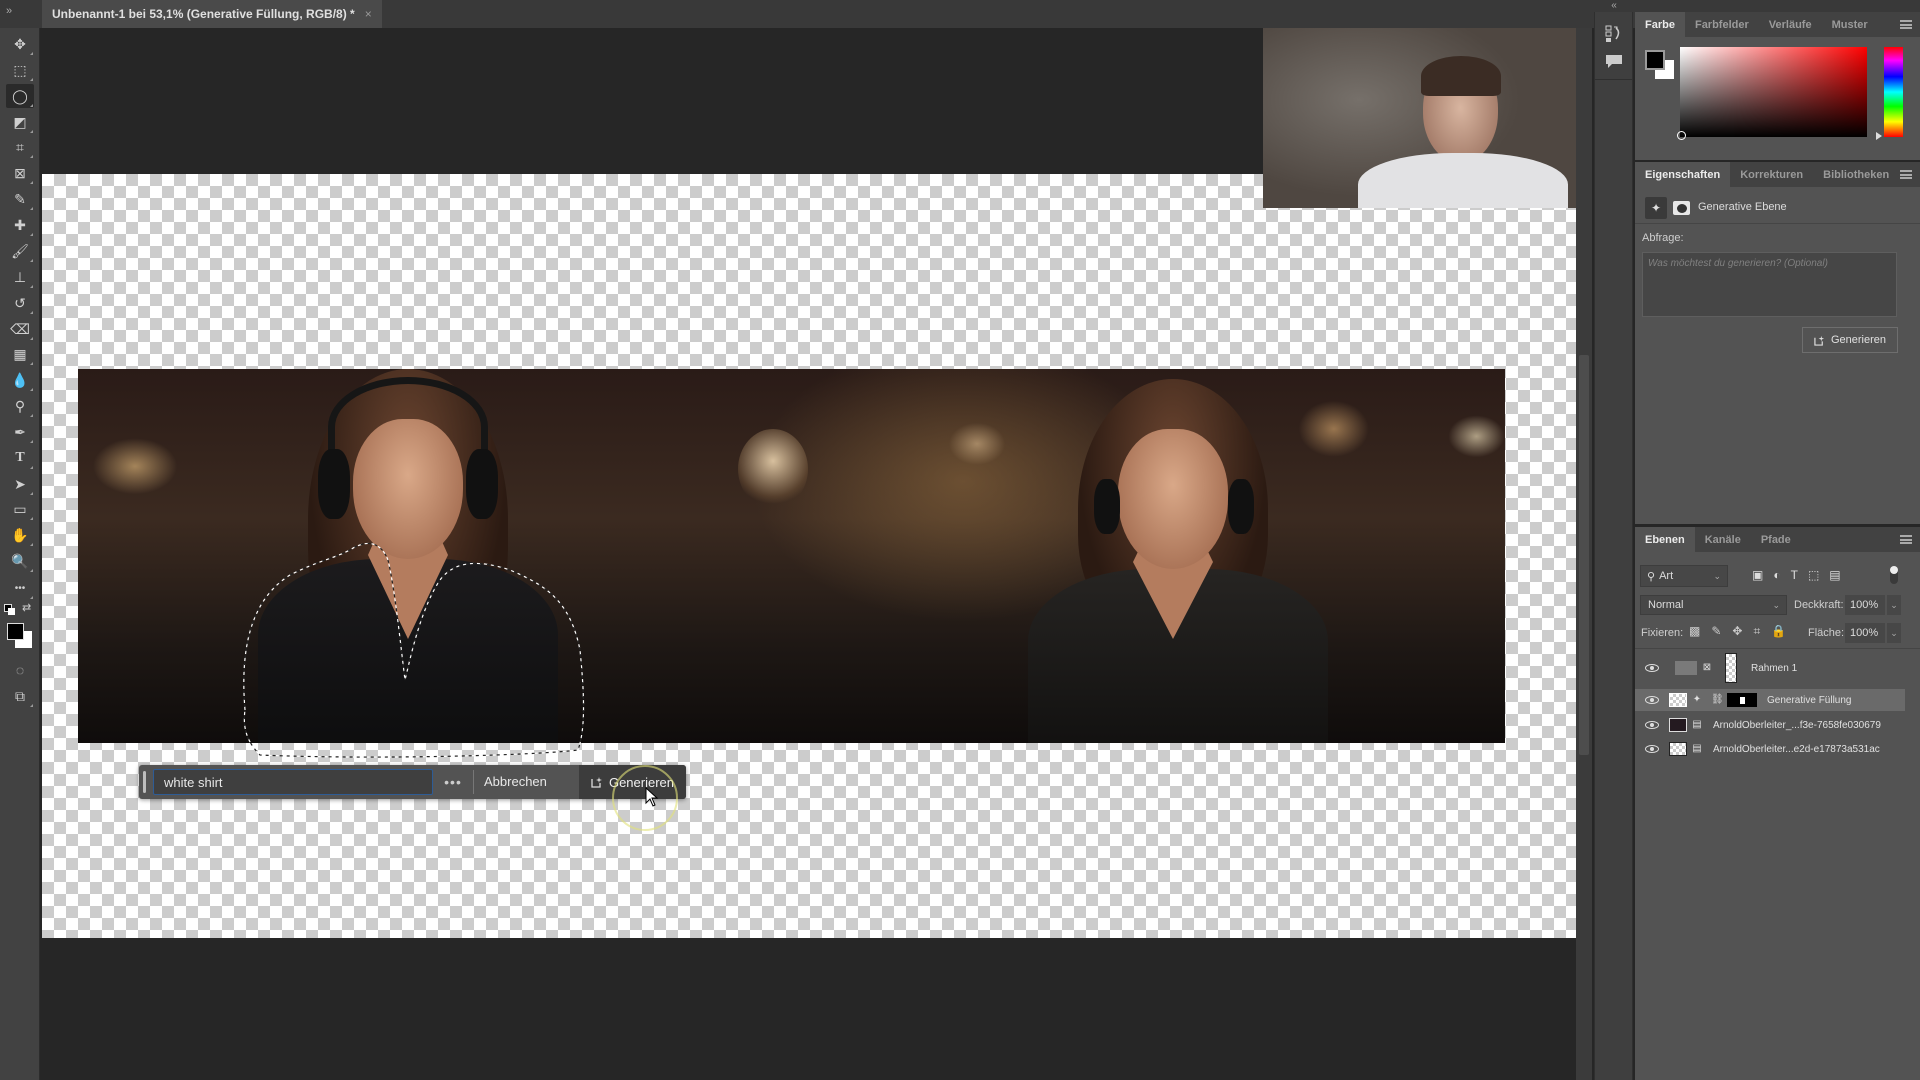 The height and width of the screenshot is (1080, 1920). I want to click on layer-filter-toggle, so click(1894, 575).